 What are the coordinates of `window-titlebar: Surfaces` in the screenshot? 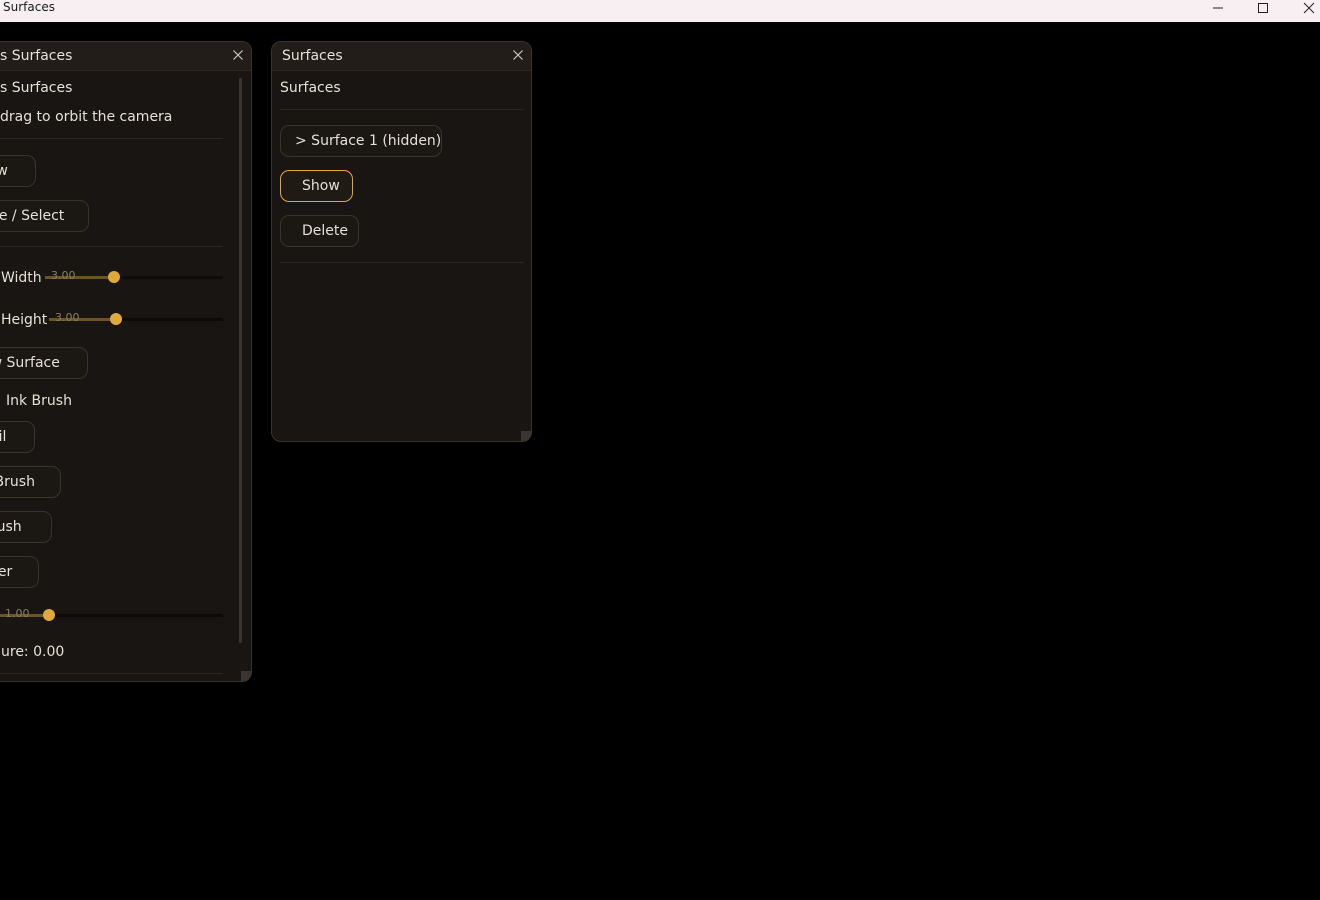 It's located at (660, 11).